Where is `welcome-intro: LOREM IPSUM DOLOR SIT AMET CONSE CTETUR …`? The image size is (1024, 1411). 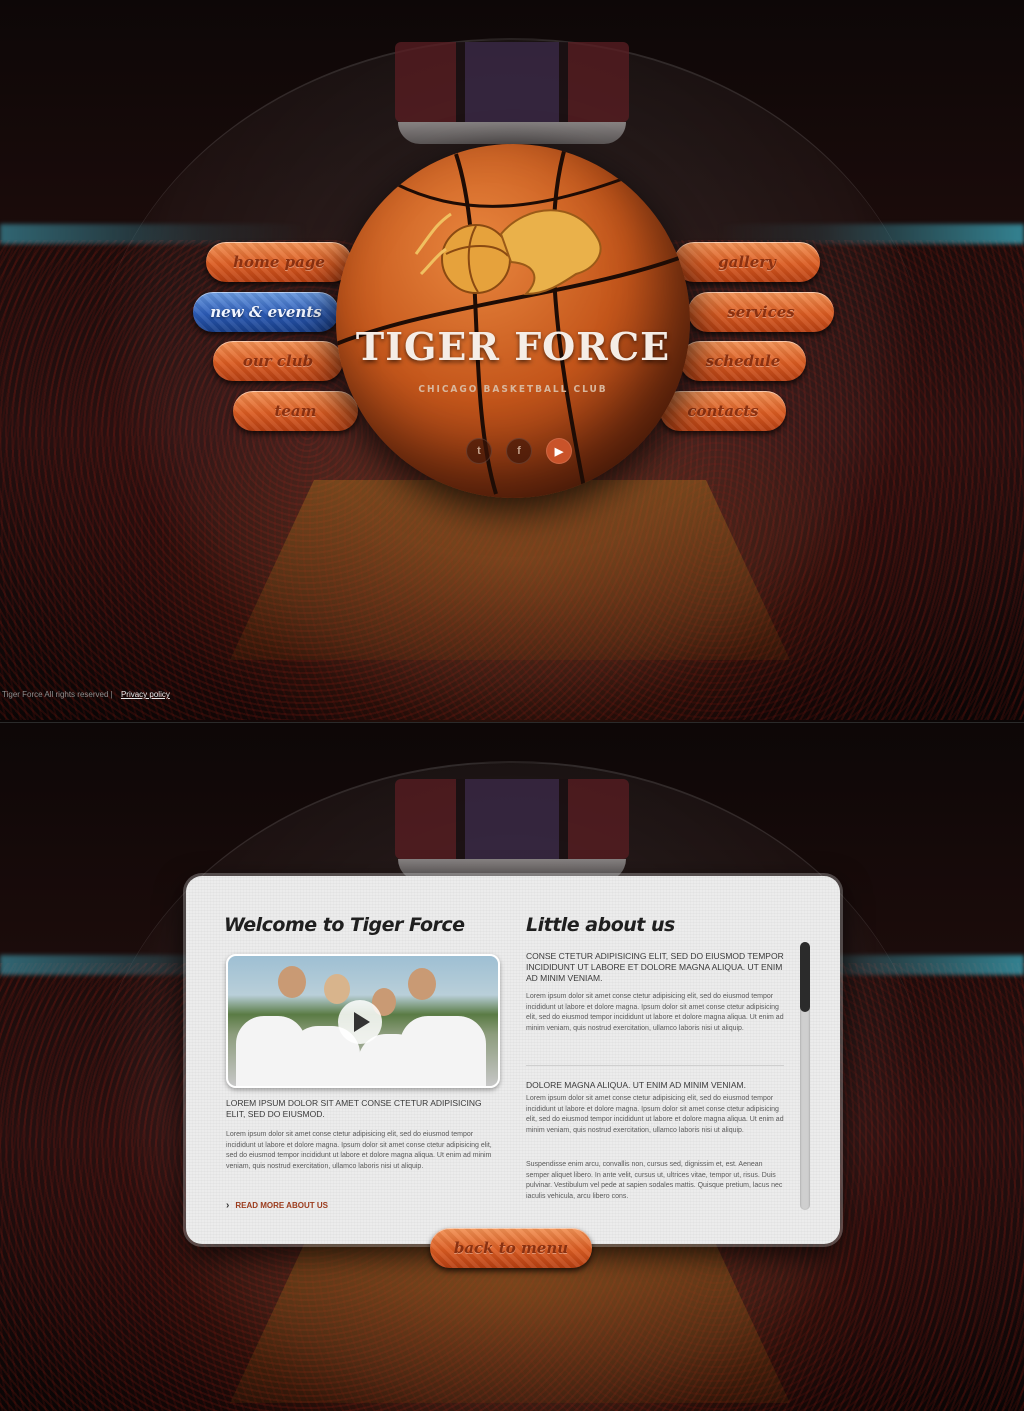 welcome-intro: LOREM IPSUM DOLOR SIT AMET CONSE CTETUR … is located at coordinates (354, 1108).